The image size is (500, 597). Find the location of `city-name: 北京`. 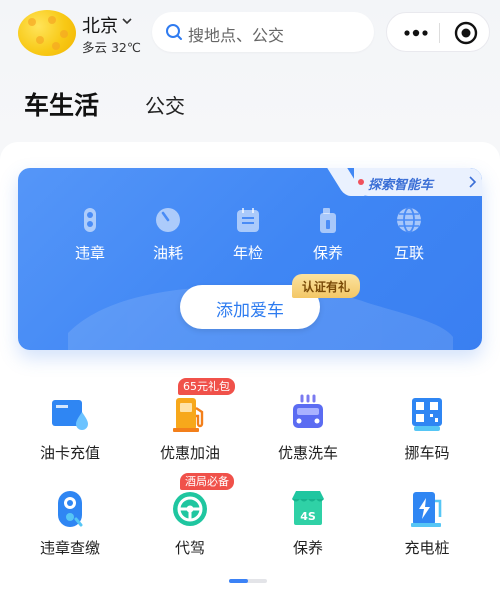

city-name: 北京 is located at coordinates (100, 25).